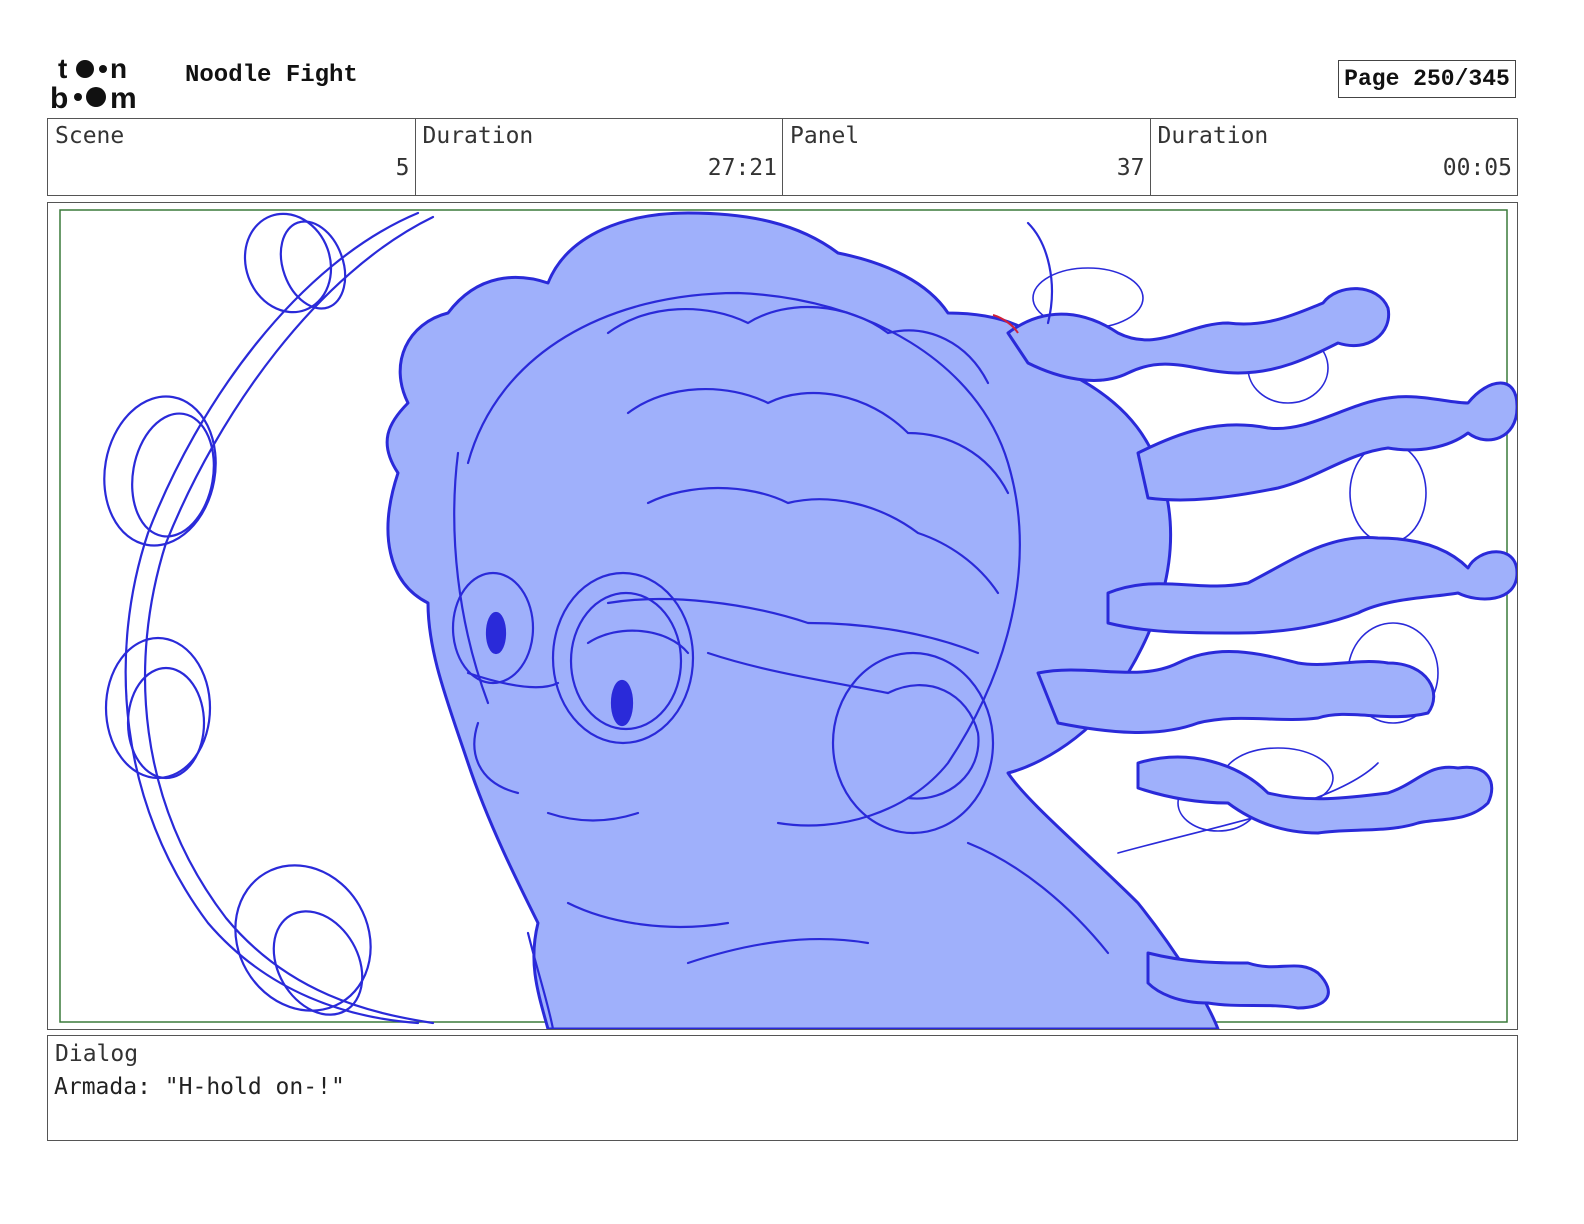 The width and height of the screenshot is (1584, 1224). I want to click on scene-label: Scene, so click(90, 136).